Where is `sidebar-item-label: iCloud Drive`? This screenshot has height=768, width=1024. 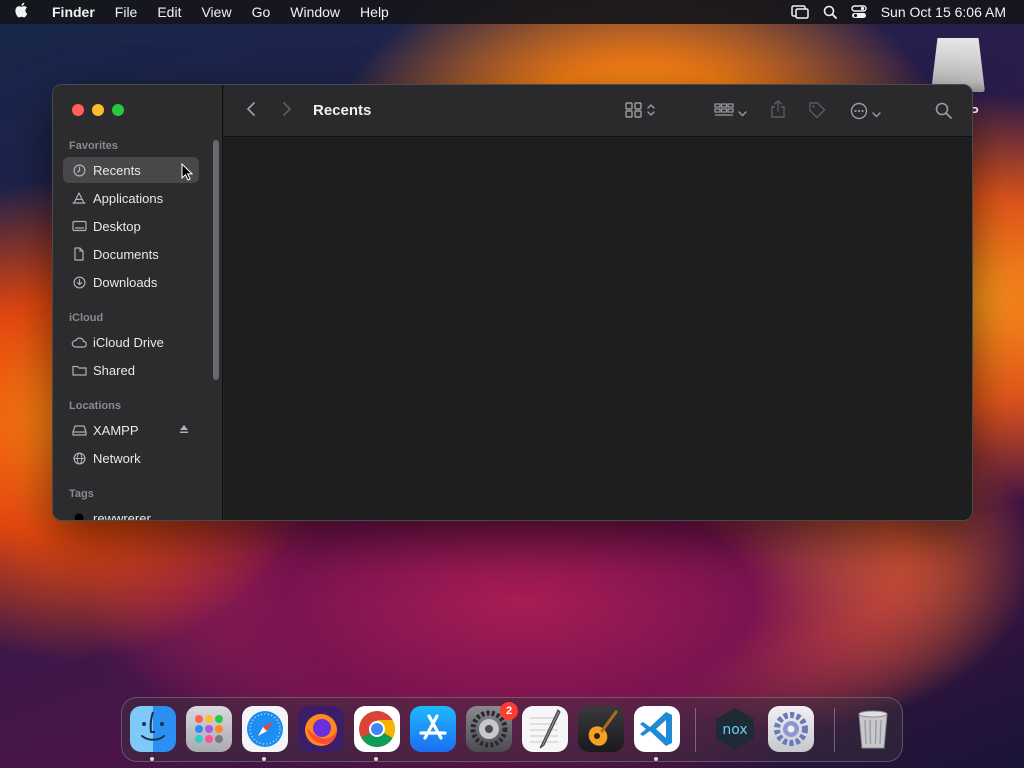 sidebar-item-label: iCloud Drive is located at coordinates (128, 342).